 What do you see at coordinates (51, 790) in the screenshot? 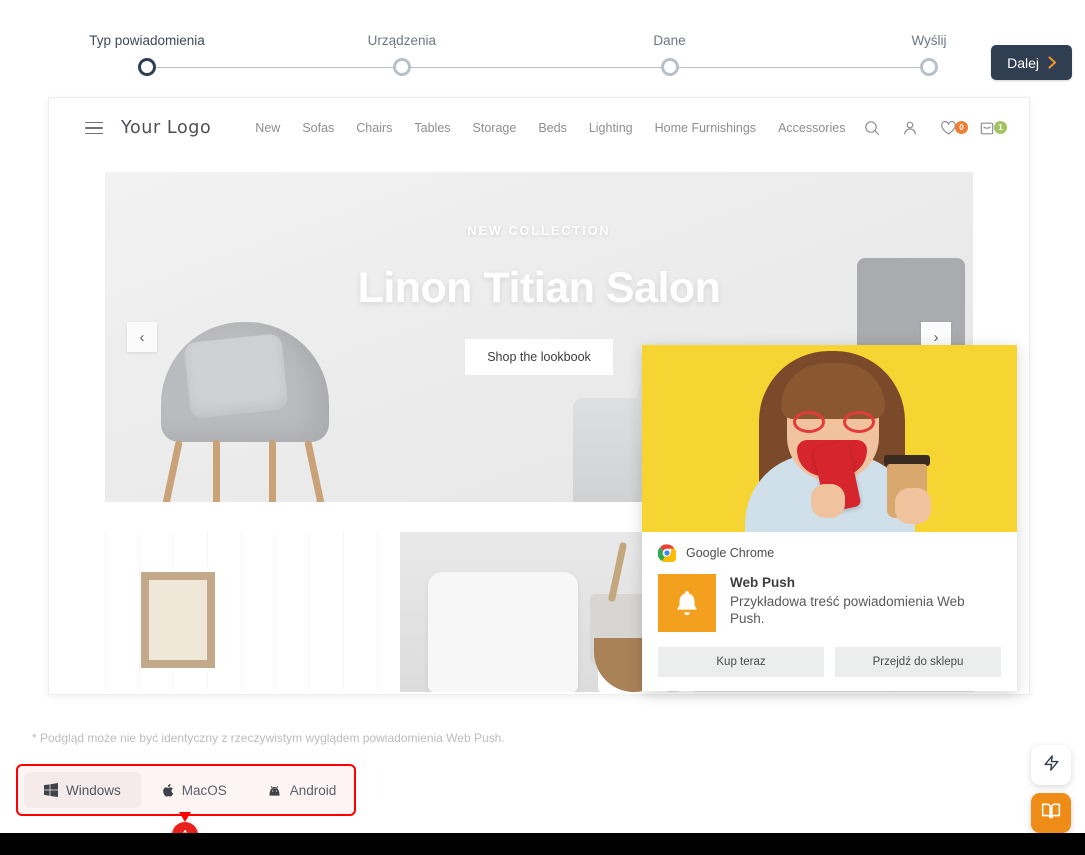
I see `windows-icon` at bounding box center [51, 790].